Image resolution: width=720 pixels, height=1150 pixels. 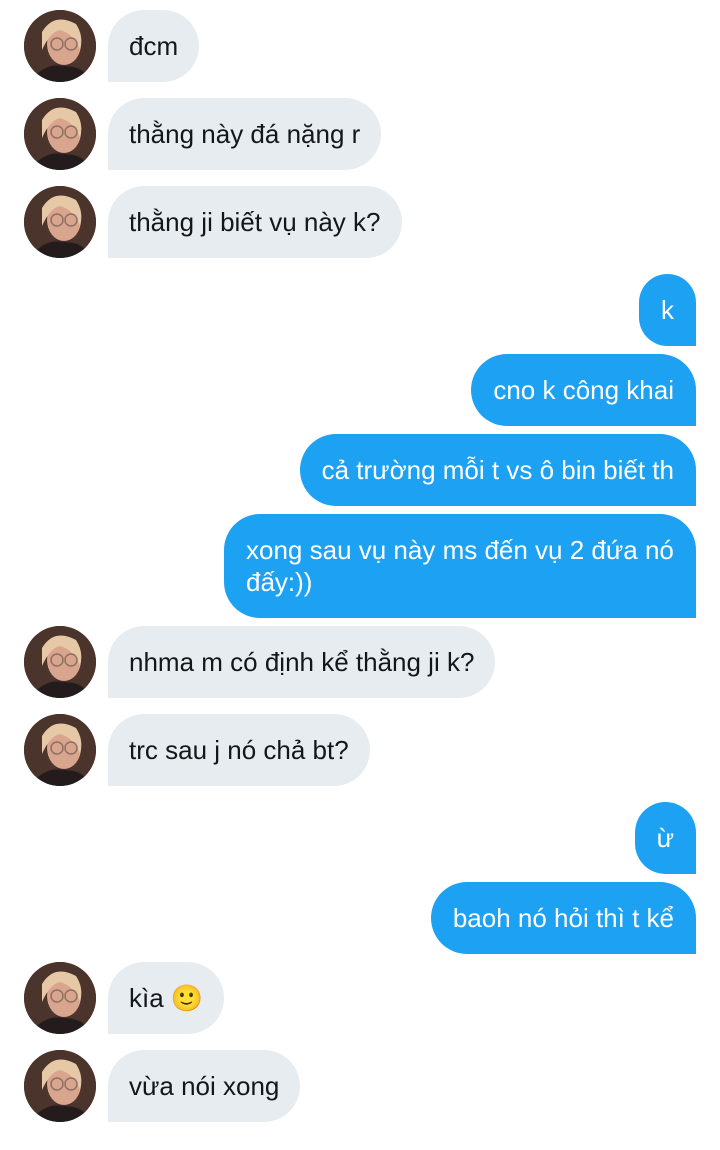 I want to click on message-bubble: kìa 🙂, so click(x=166, y=998).